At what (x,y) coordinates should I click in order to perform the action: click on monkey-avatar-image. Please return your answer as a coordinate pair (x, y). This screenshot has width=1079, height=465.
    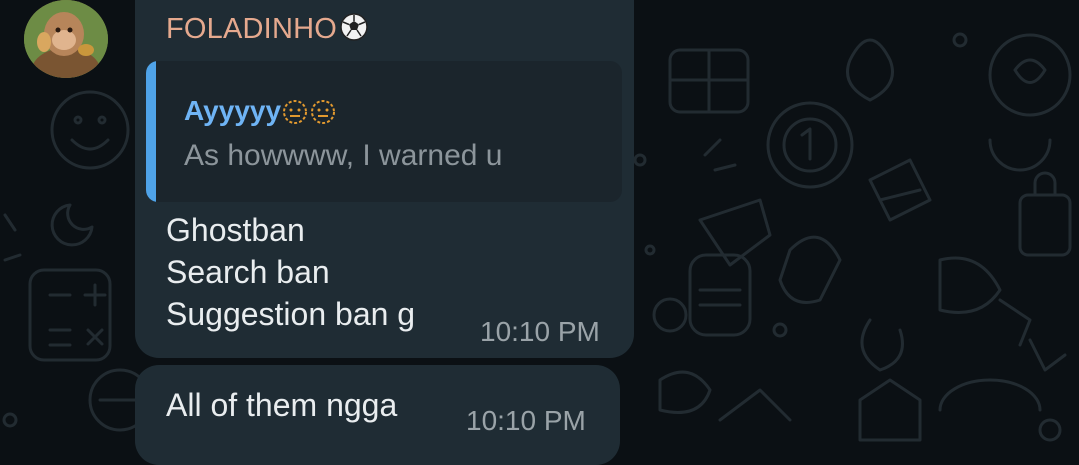
    Looking at the image, I should click on (66, 39).